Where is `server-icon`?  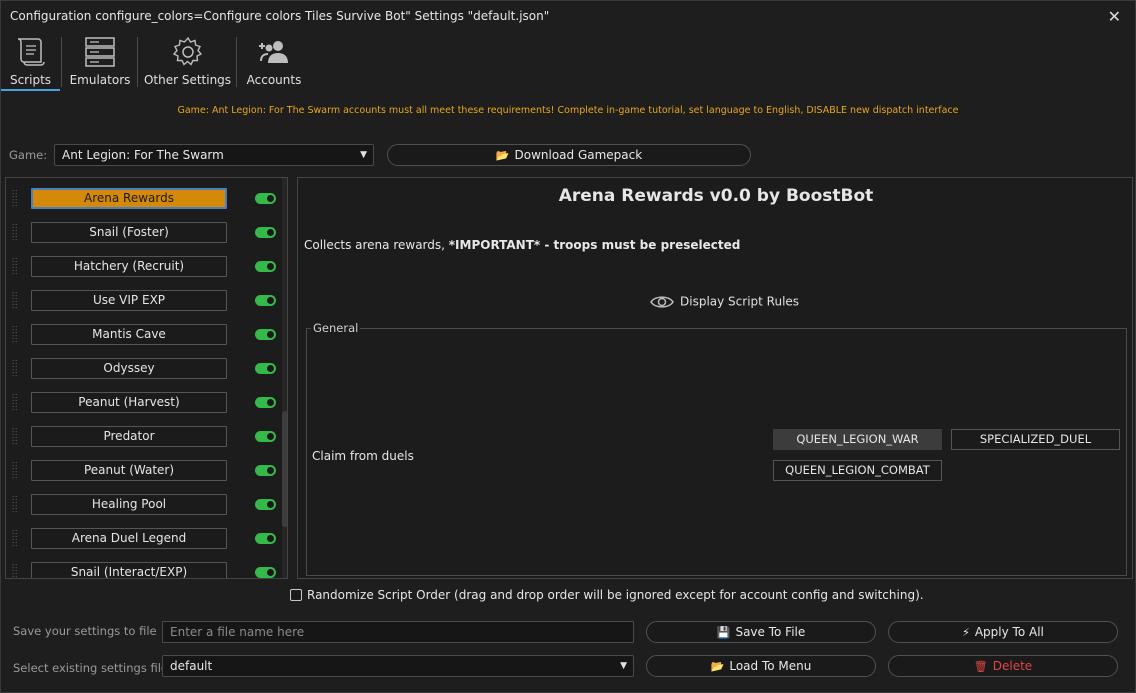 server-icon is located at coordinates (100, 52).